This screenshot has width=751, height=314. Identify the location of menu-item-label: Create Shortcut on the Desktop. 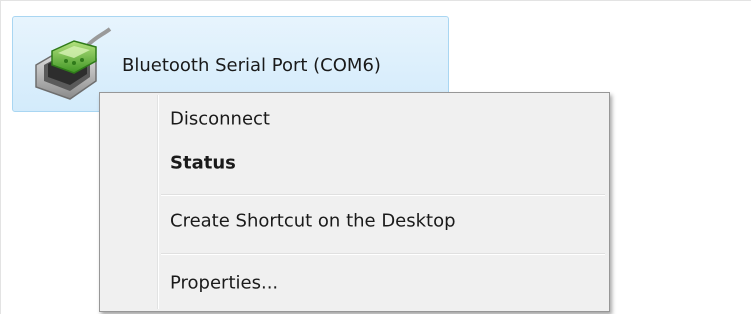
(313, 221).